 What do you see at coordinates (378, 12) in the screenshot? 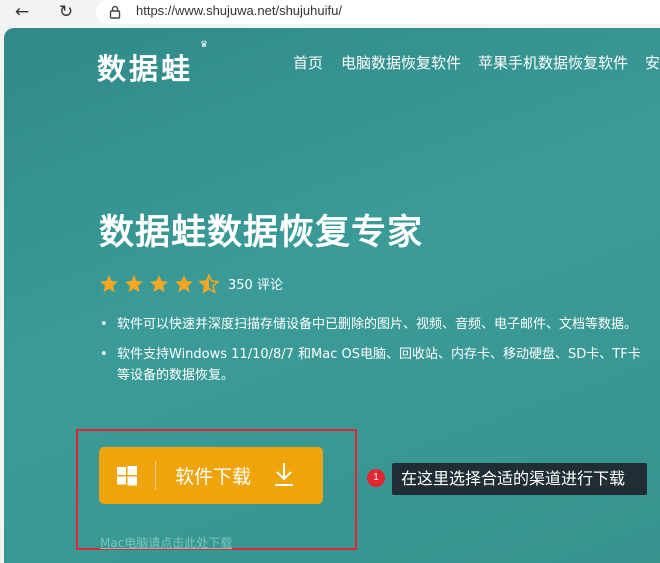
I see `address-bar: https://www.shujuwa.net/shujuhuifu/` at bounding box center [378, 12].